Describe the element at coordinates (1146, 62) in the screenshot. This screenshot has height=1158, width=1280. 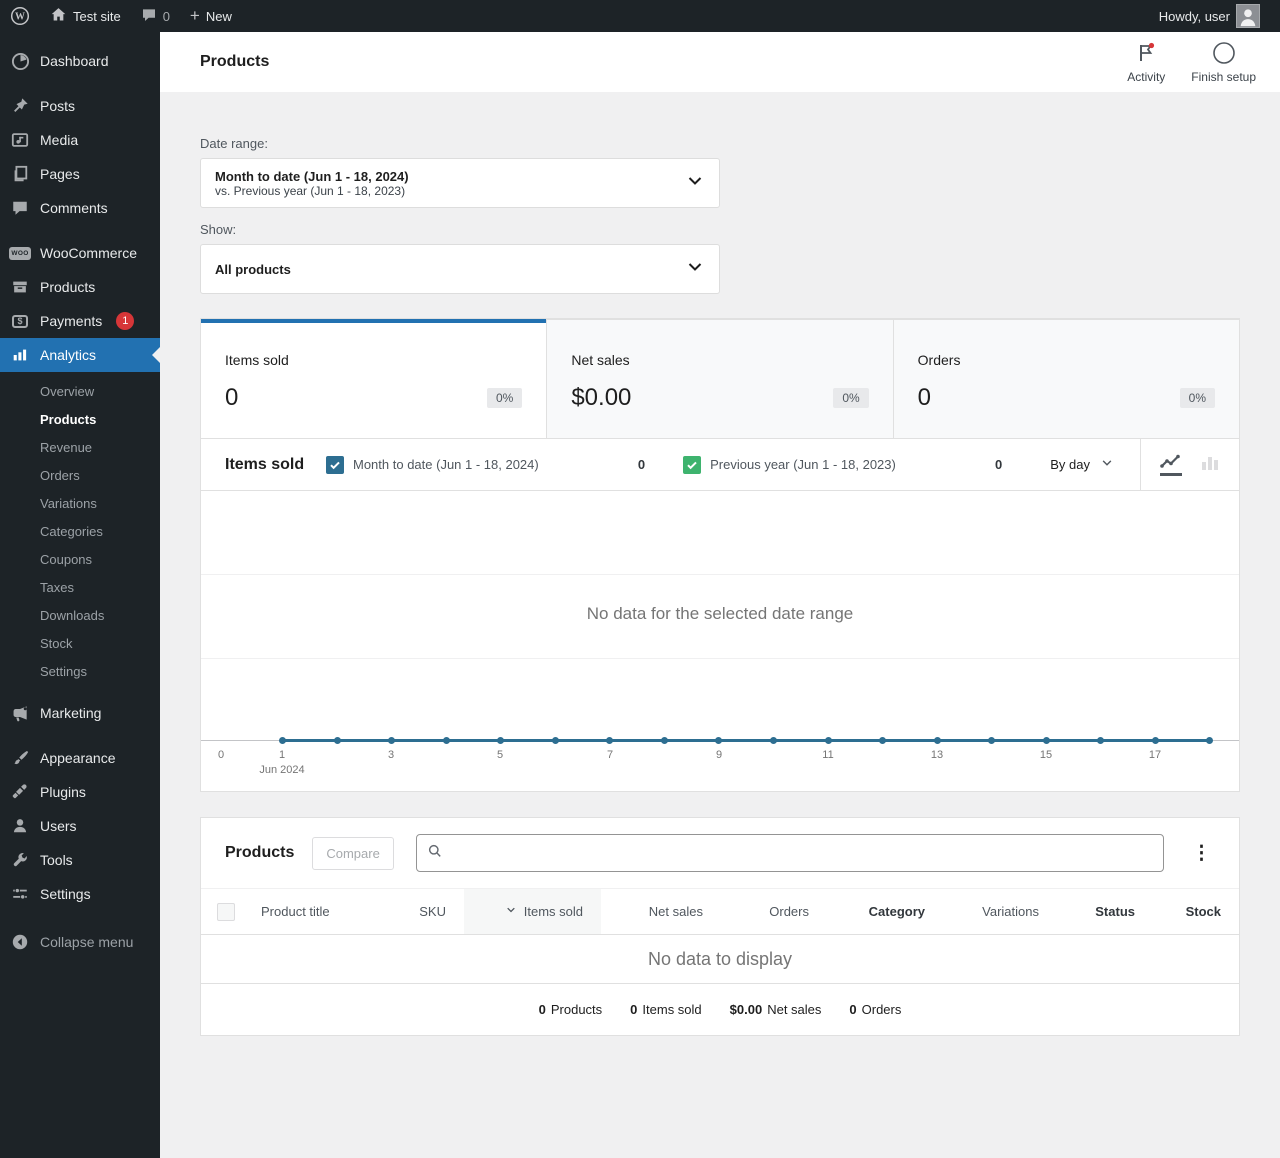
I see `activity-button: Activity` at that location.